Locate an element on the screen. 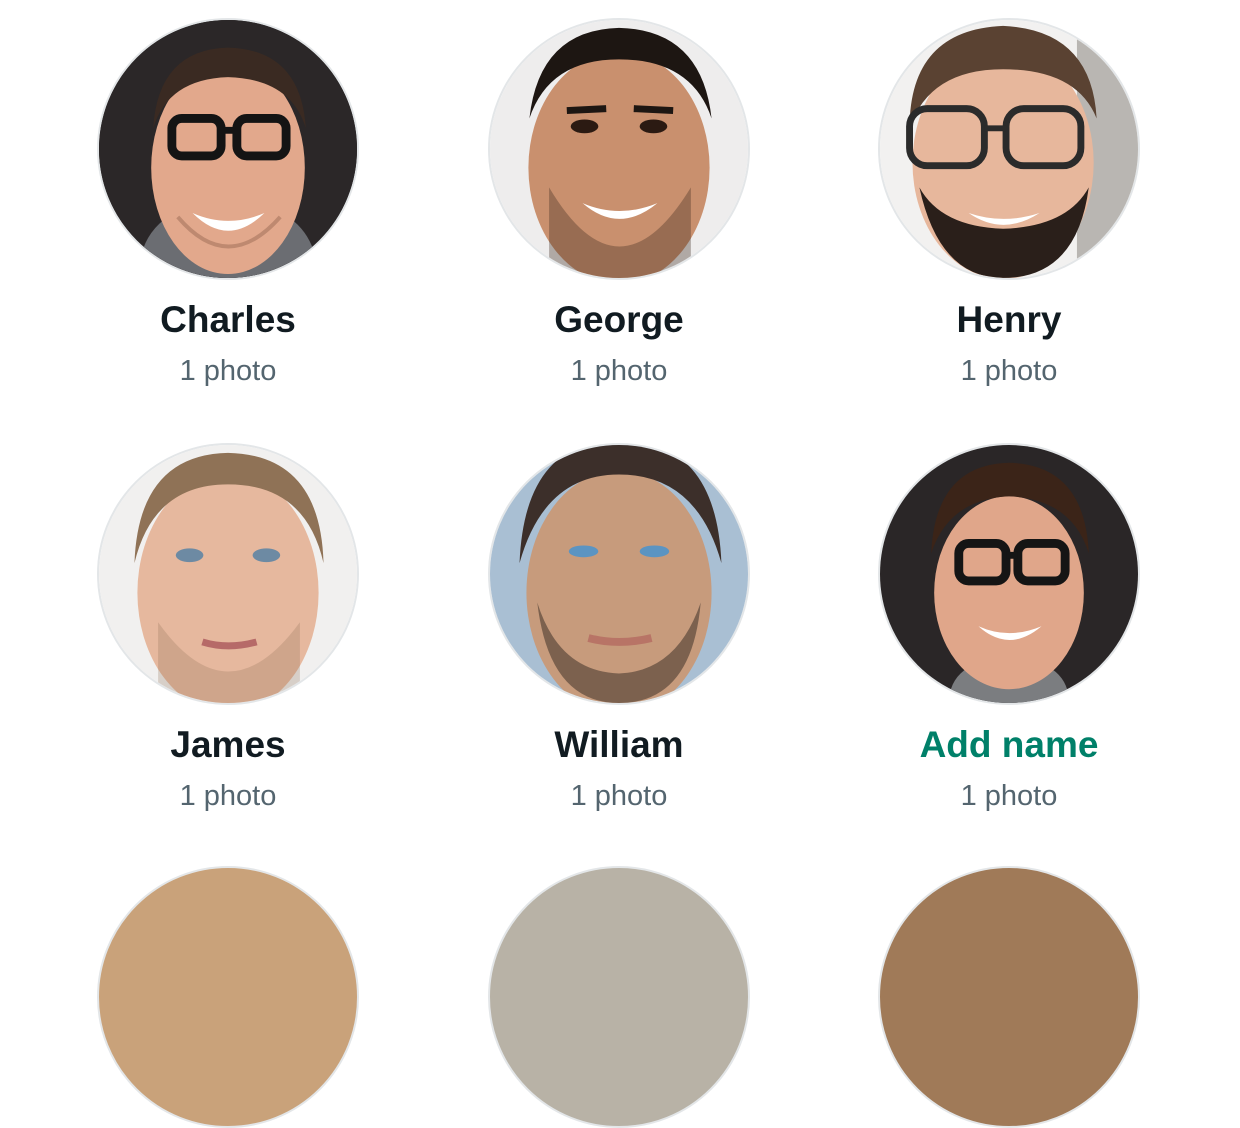 Image resolution: width=1240 pixels, height=1128 pixels. face-photo-james is located at coordinates (228, 574).